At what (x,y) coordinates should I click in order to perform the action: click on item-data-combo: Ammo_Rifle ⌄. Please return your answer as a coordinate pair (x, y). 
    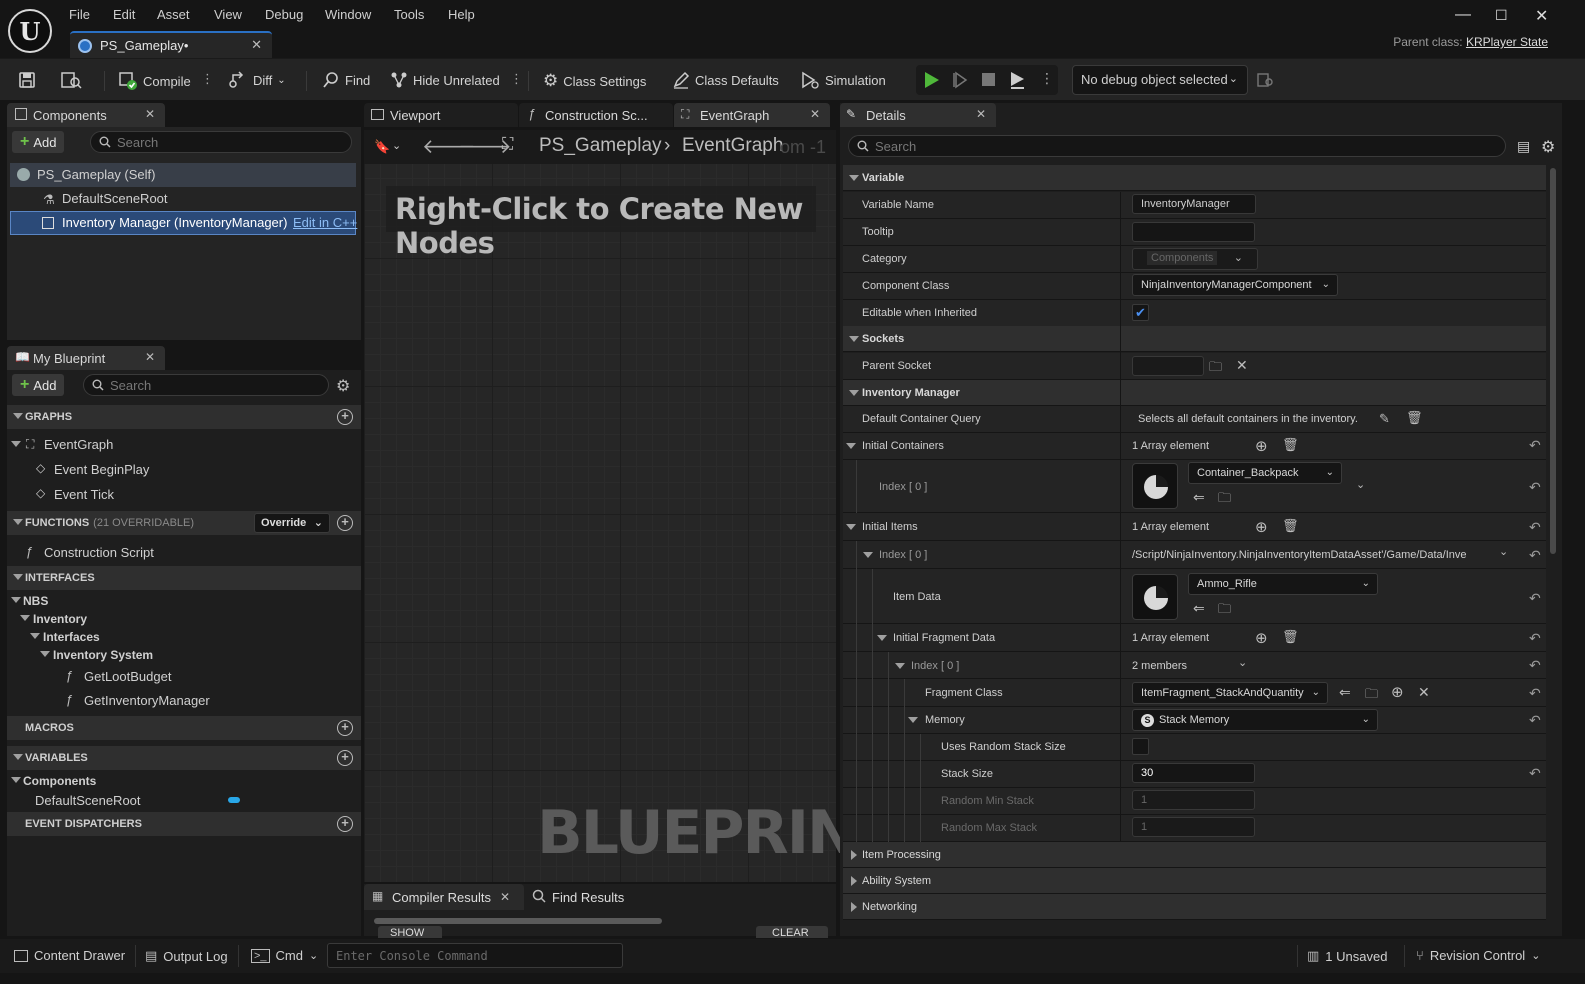
    Looking at the image, I should click on (1283, 584).